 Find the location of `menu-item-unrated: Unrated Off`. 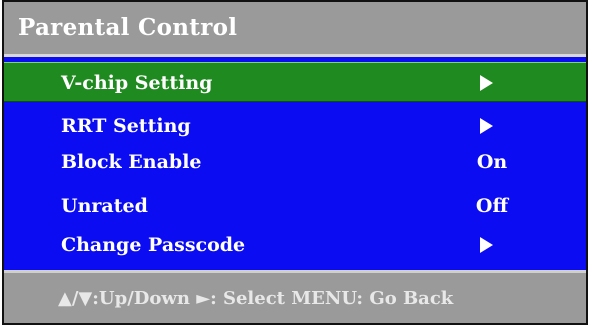

menu-item-unrated: Unrated Off is located at coordinates (295, 206).